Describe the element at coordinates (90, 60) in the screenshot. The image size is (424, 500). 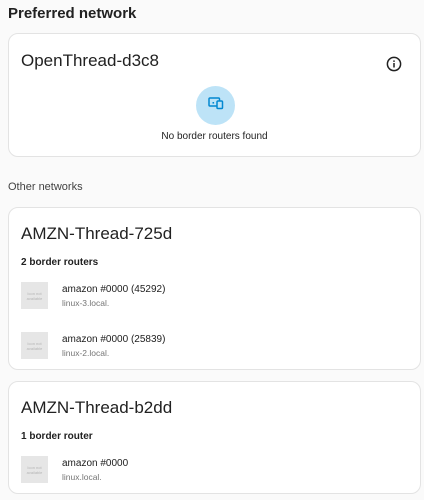
I see `preferred-network-name: OpenThread-d3c8` at that location.